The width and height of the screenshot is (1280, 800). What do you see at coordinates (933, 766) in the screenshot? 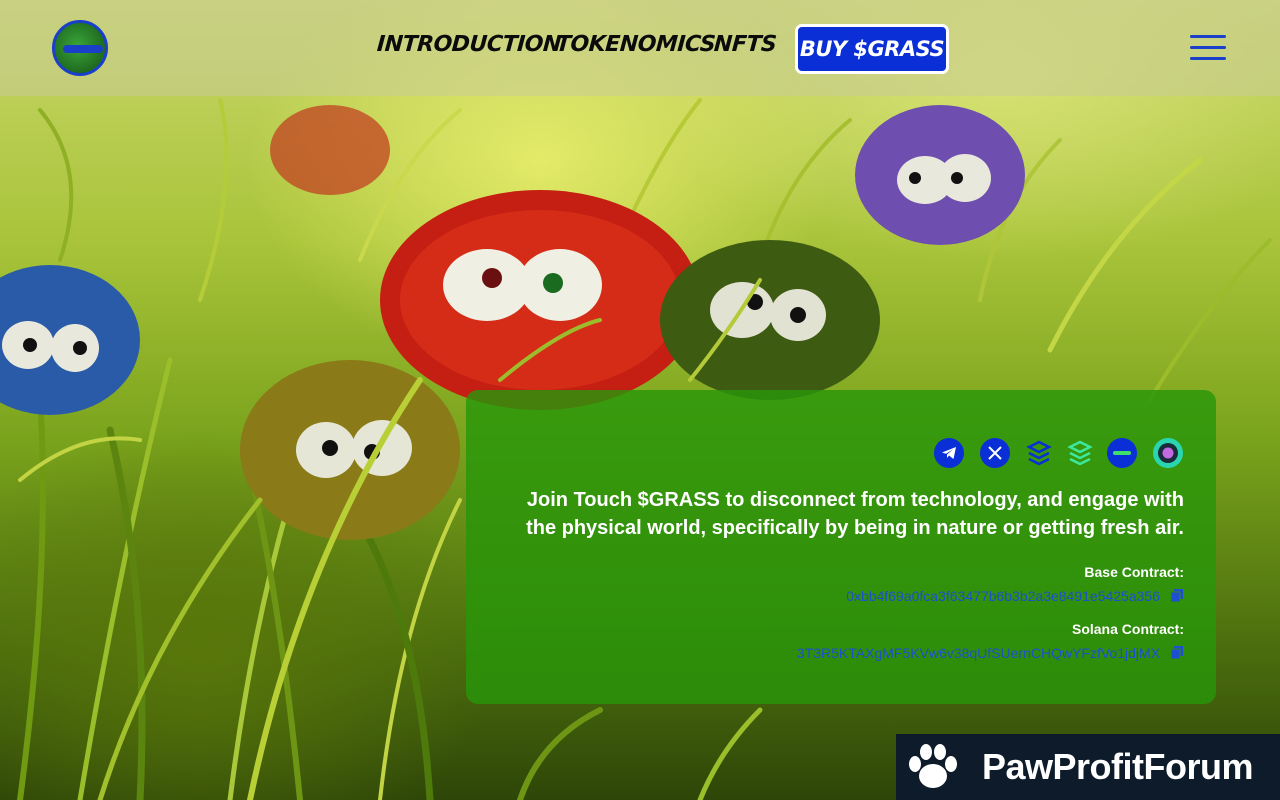
I see `paw-icon` at bounding box center [933, 766].